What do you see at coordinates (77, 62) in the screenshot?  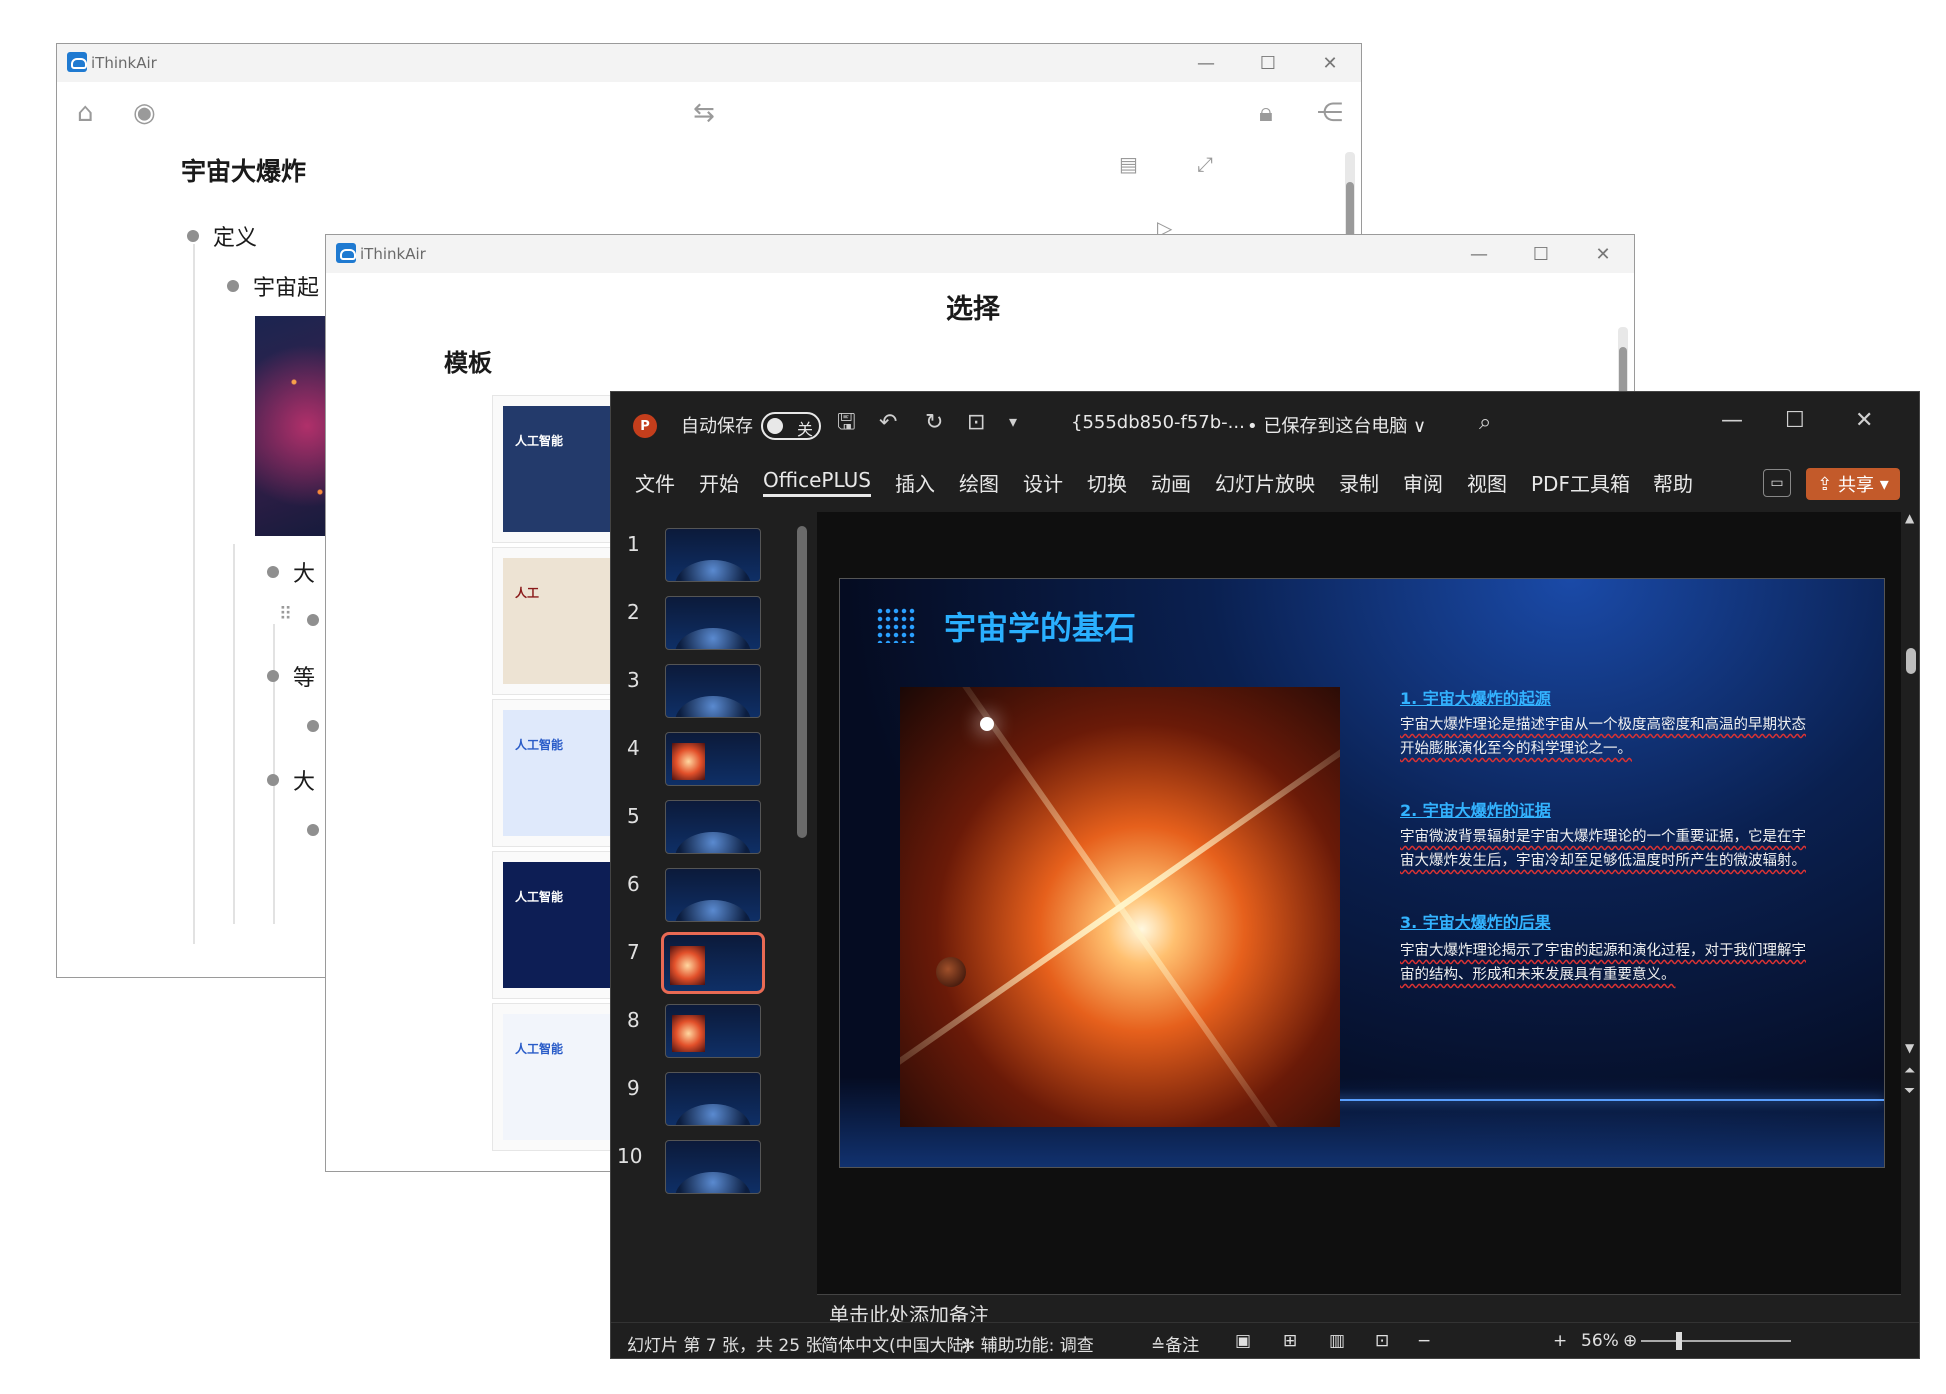 I see `cloud-logo-icon` at bounding box center [77, 62].